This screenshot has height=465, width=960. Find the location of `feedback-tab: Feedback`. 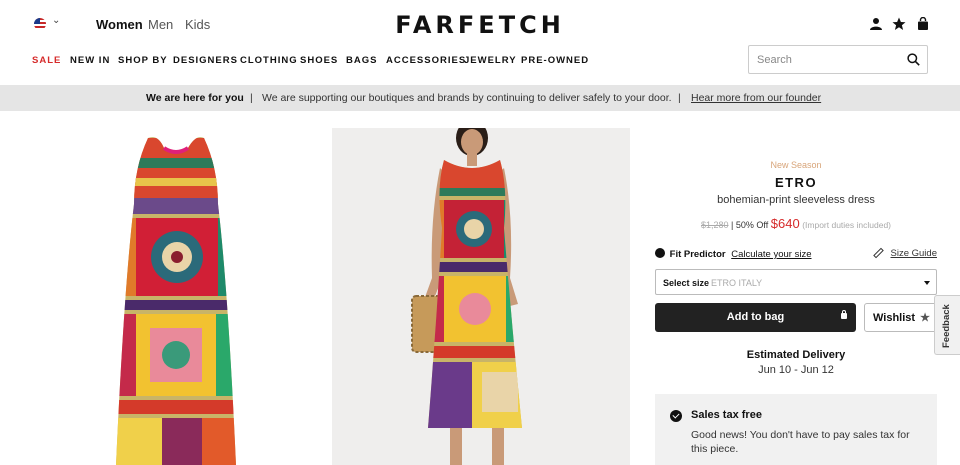

feedback-tab: Feedback is located at coordinates (947, 325).